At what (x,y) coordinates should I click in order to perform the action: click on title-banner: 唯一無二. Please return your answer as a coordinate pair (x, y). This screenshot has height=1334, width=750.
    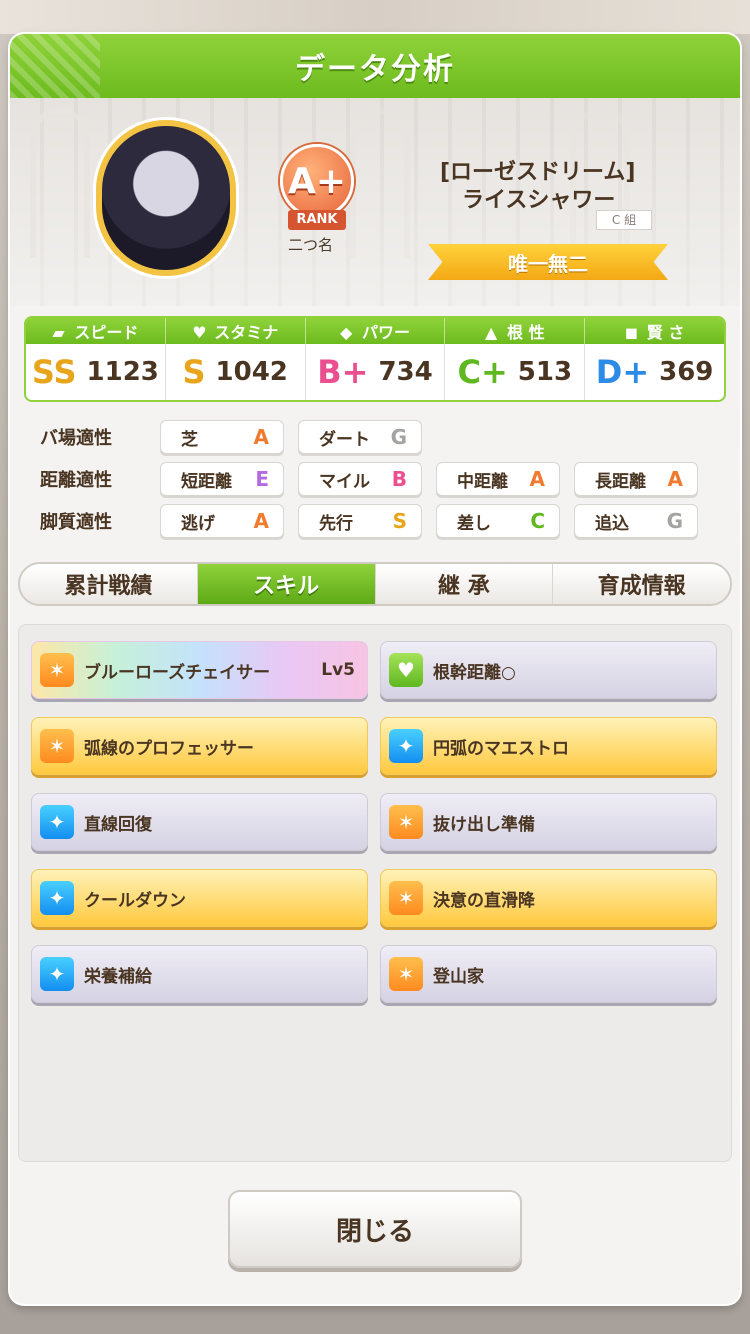
    Looking at the image, I should click on (548, 262).